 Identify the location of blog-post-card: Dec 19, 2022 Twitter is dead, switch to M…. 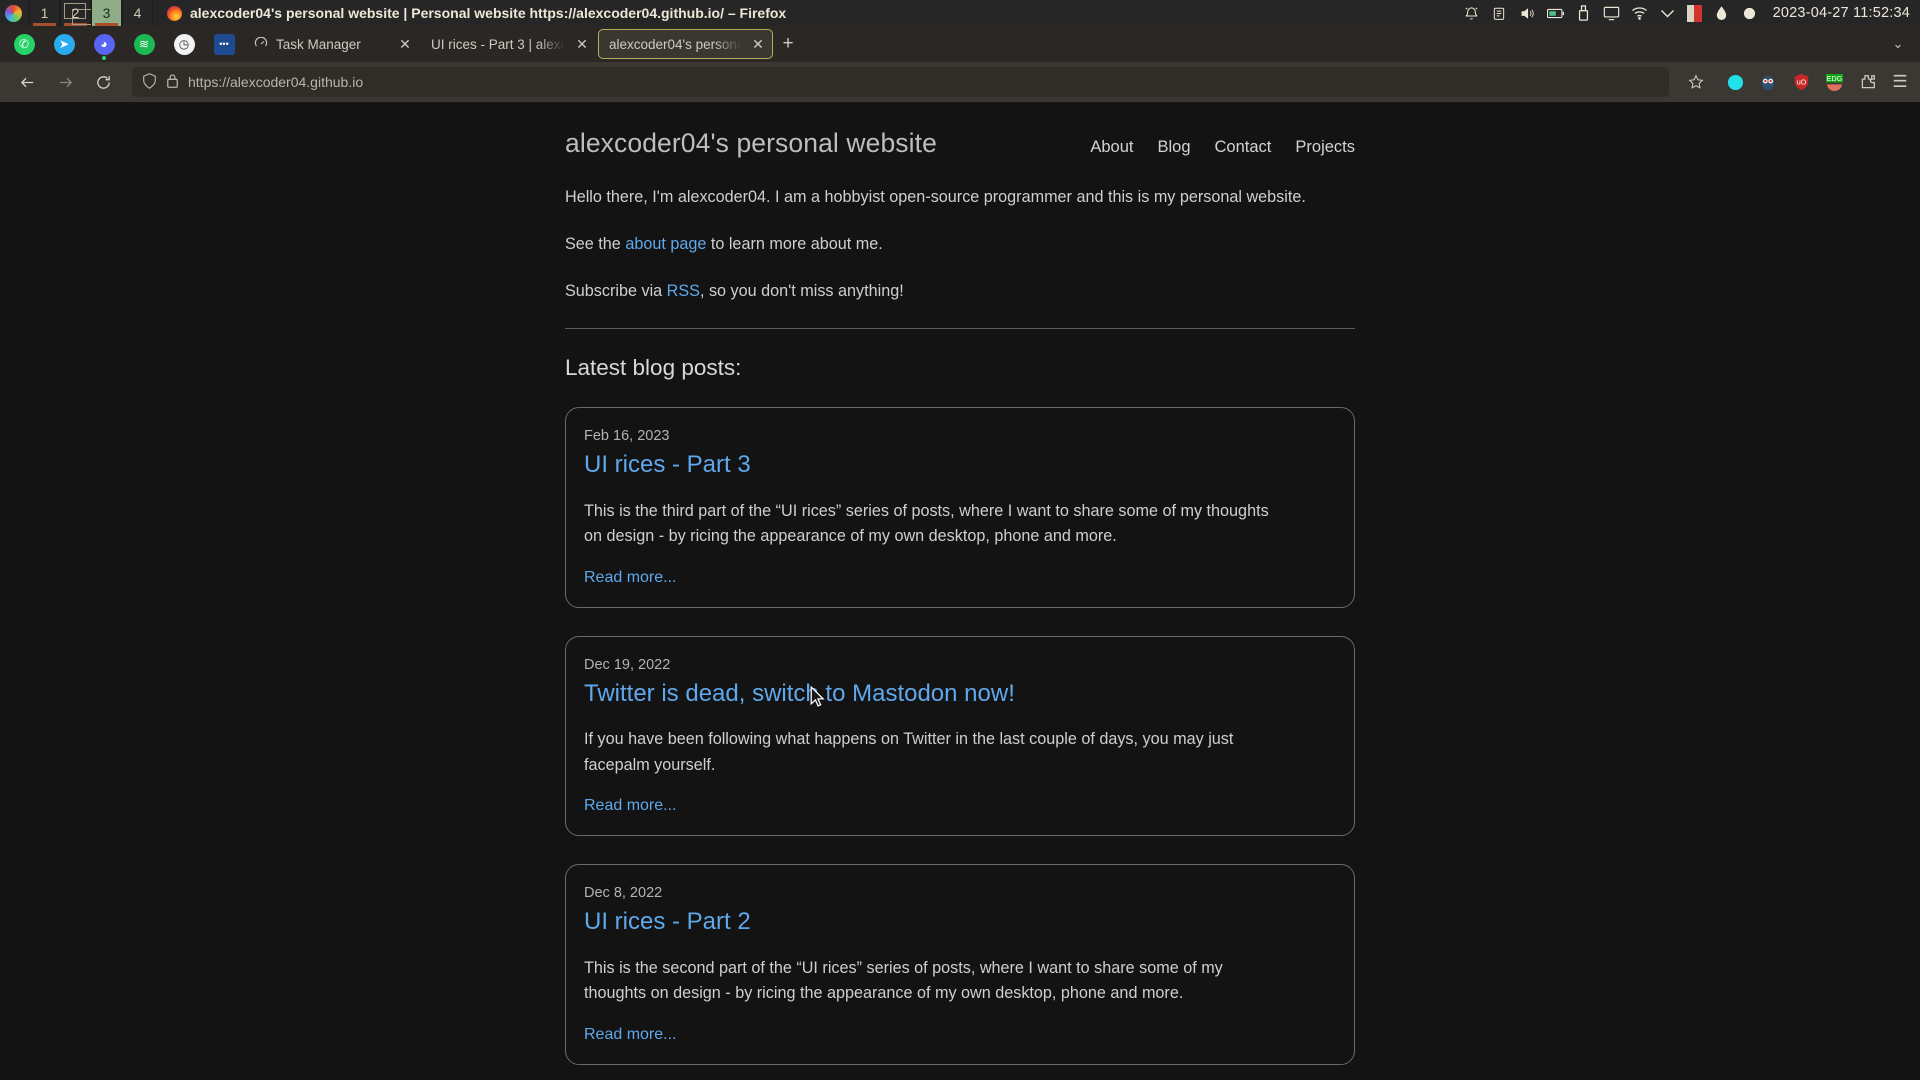
(960, 736).